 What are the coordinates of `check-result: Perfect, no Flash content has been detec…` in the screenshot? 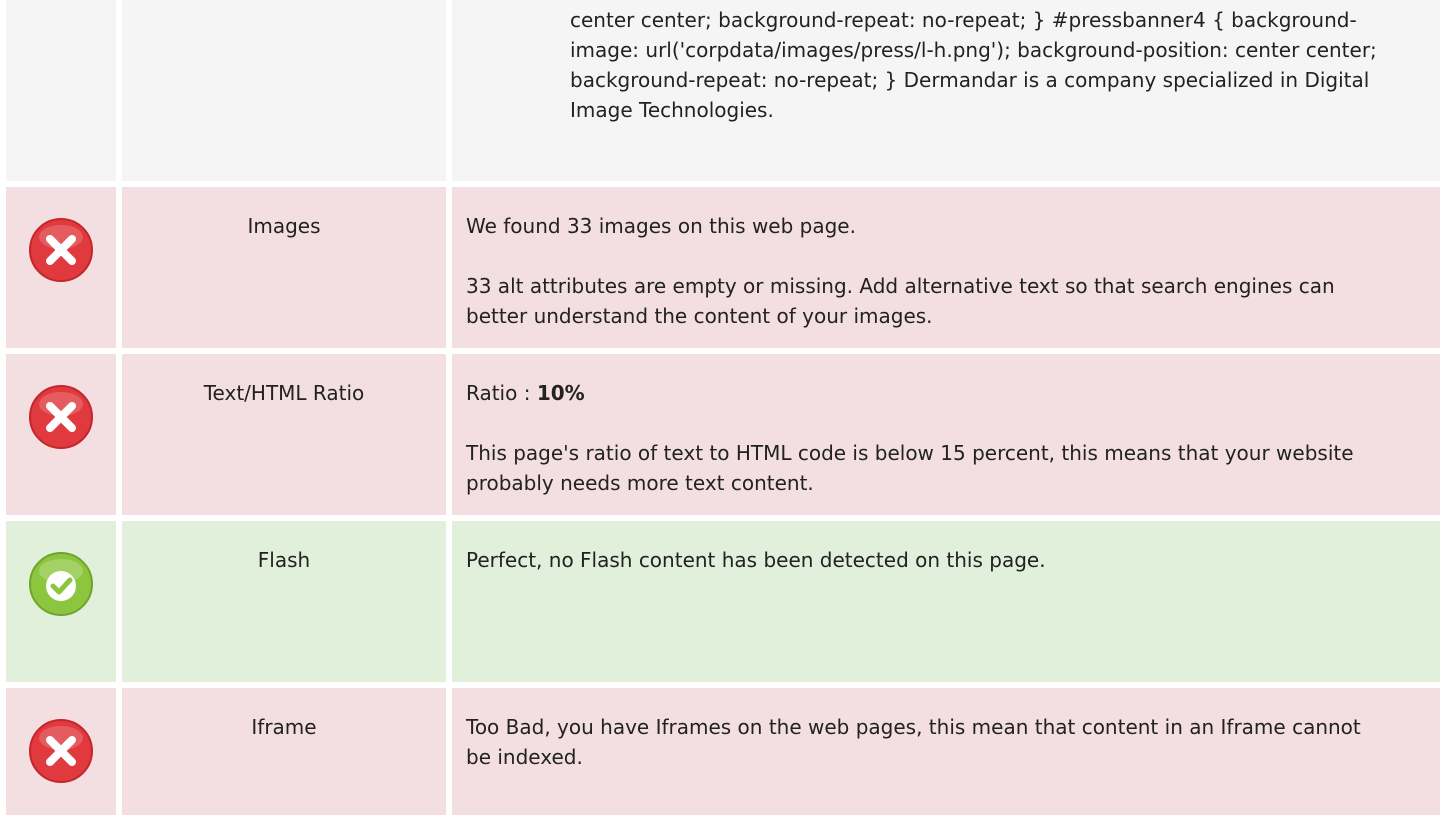 It's located at (946, 601).